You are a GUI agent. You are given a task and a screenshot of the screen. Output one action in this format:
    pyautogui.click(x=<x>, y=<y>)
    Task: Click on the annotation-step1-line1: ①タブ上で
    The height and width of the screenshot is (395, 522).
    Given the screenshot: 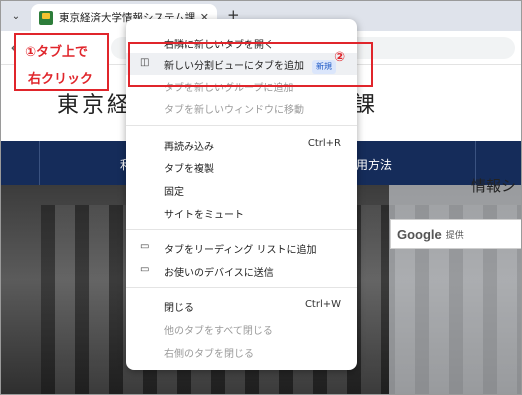 What is the action you would take?
    pyautogui.click(x=57, y=52)
    